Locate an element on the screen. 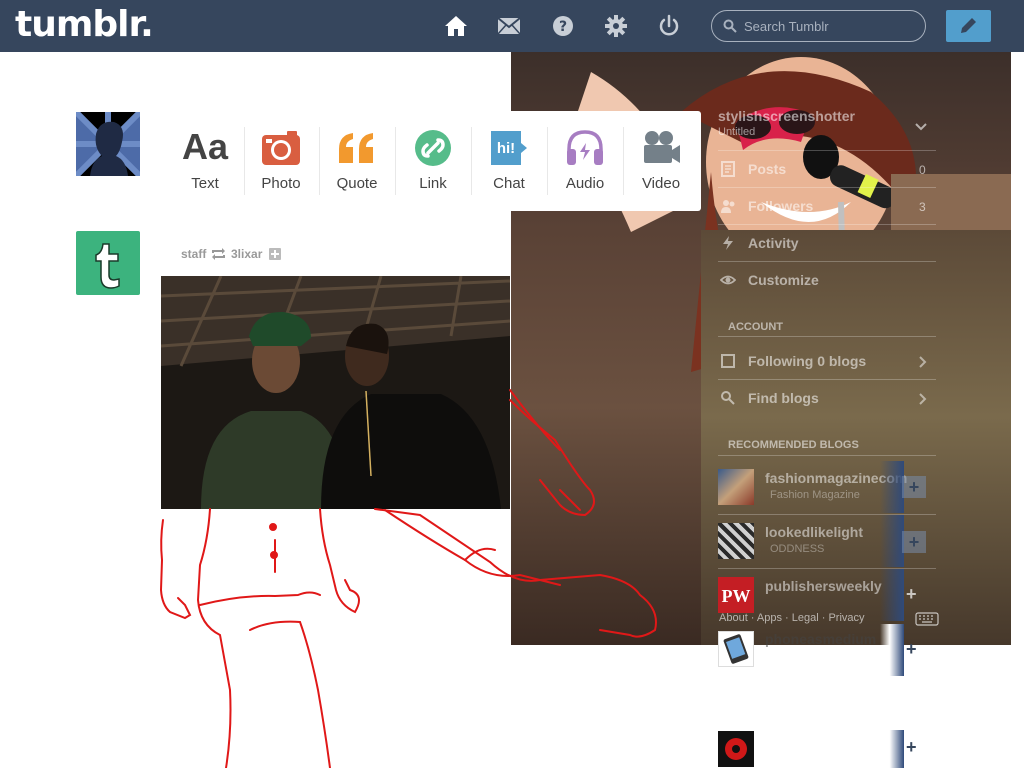 Image resolution: width=1024 pixels, height=768 pixels. pw-logo: PW is located at coordinates (736, 596).